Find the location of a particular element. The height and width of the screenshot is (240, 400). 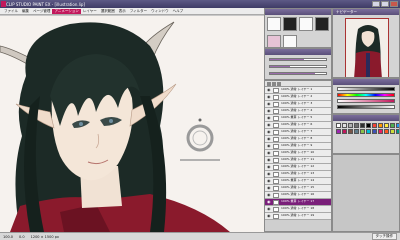

layer-row: ◉ 100% 通常 レイヤー 12 is located at coordinates (298, 167).